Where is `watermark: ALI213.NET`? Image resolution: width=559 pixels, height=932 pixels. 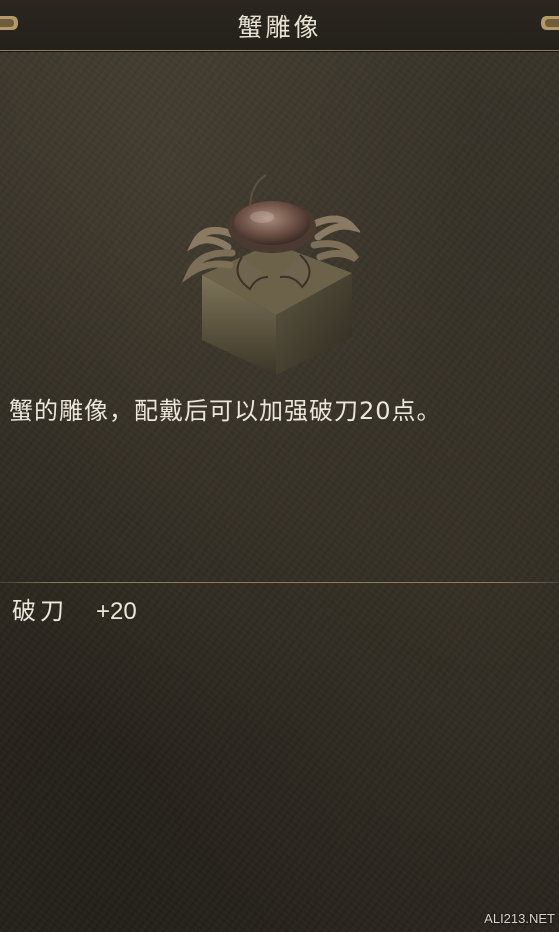 watermark: ALI213.NET is located at coordinates (519, 918).